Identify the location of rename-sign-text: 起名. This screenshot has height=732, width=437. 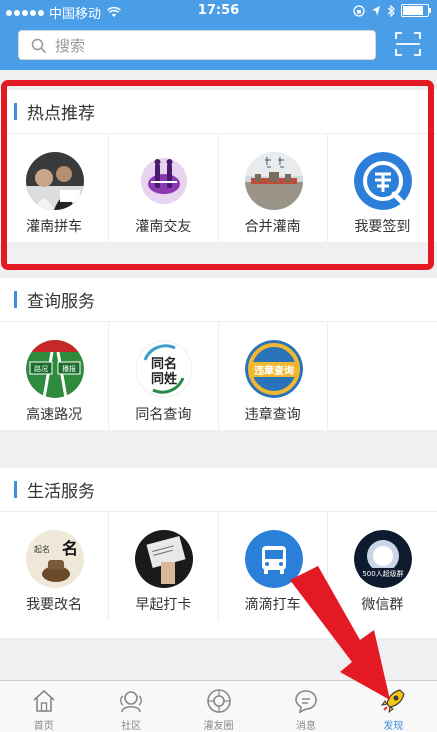
(42, 549).